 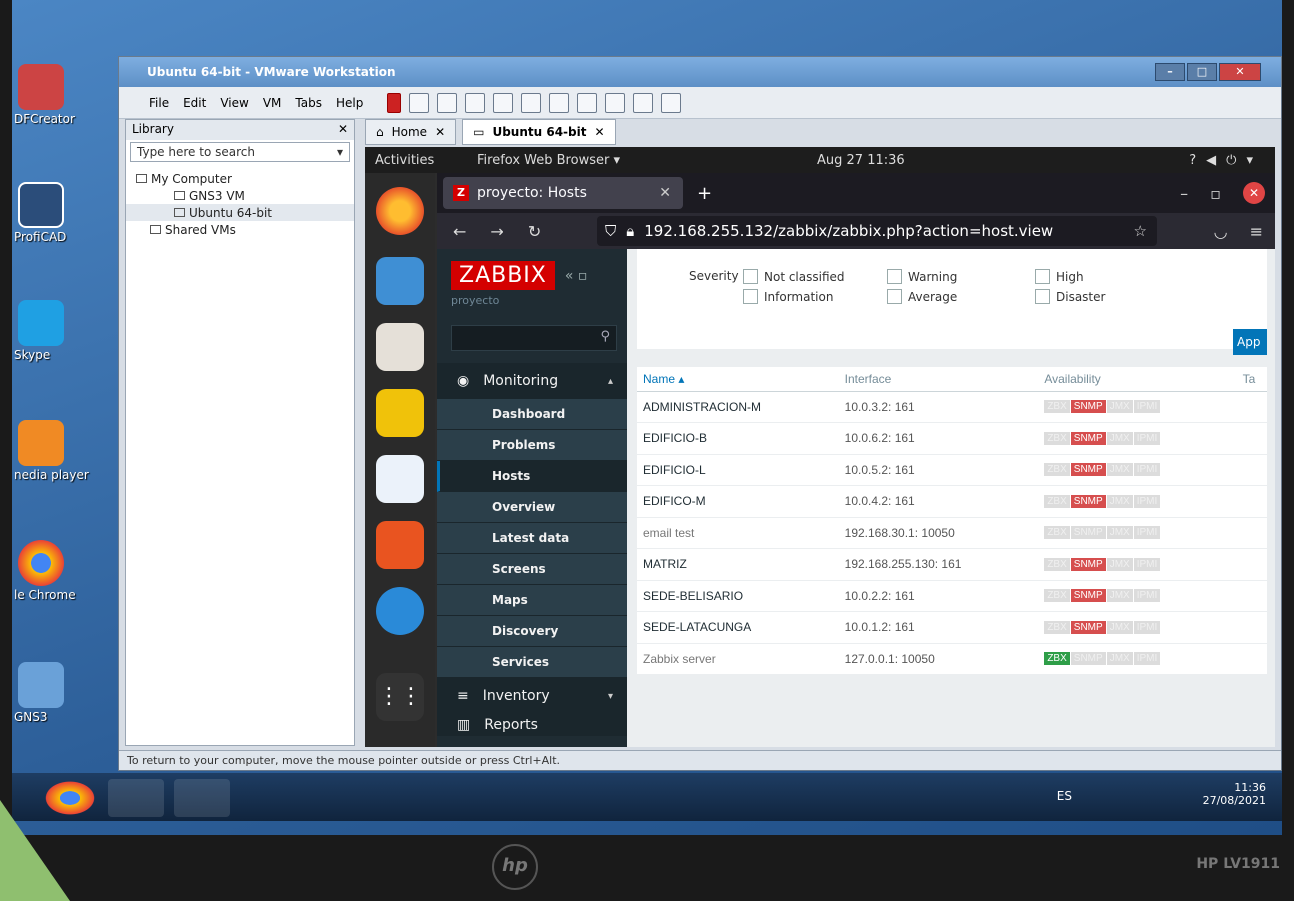 I want to click on menu-overview: Overview, so click(x=532, y=507).